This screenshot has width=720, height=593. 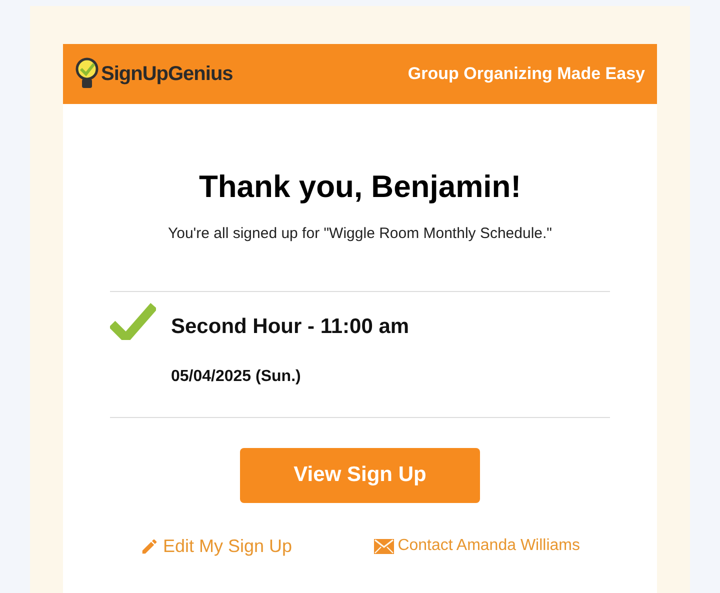 I want to click on pencil-icon, so click(x=149, y=546).